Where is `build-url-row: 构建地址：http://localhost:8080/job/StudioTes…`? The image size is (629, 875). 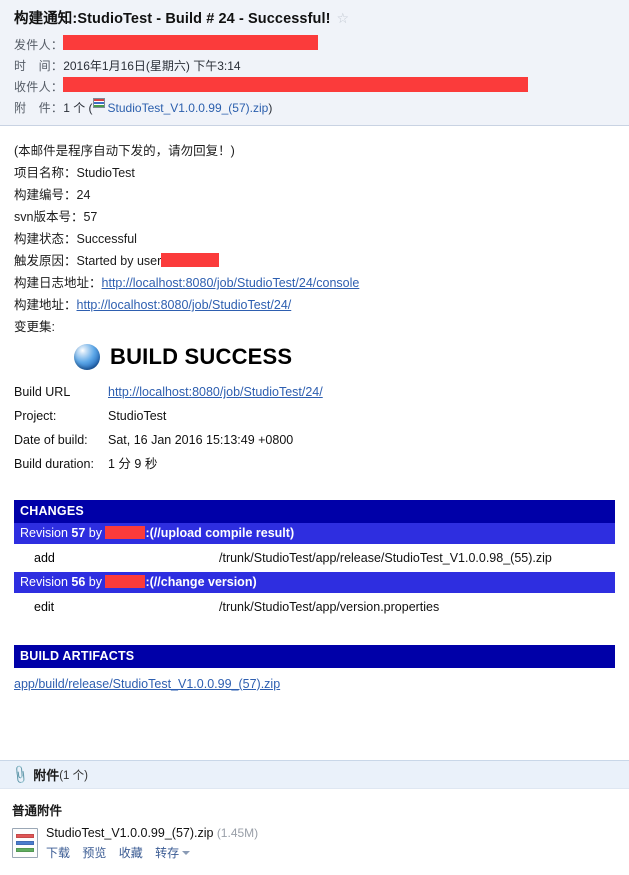 build-url-row: 构建地址：http://localhost:8080/job/StudioTes… is located at coordinates (314, 305).